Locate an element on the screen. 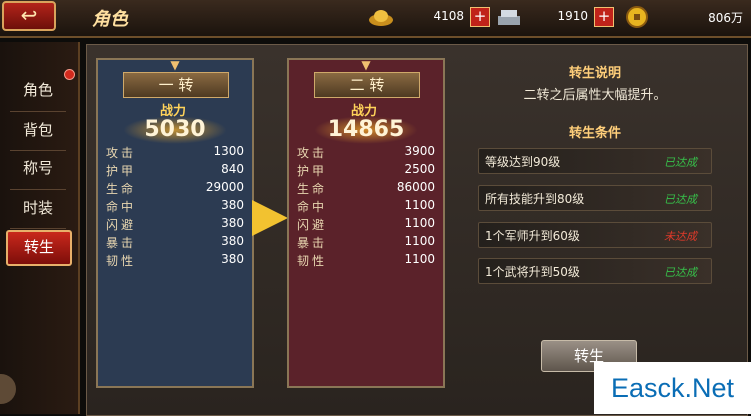 The width and height of the screenshot is (751, 416). stat-row: 韧性 380 is located at coordinates (175, 261).